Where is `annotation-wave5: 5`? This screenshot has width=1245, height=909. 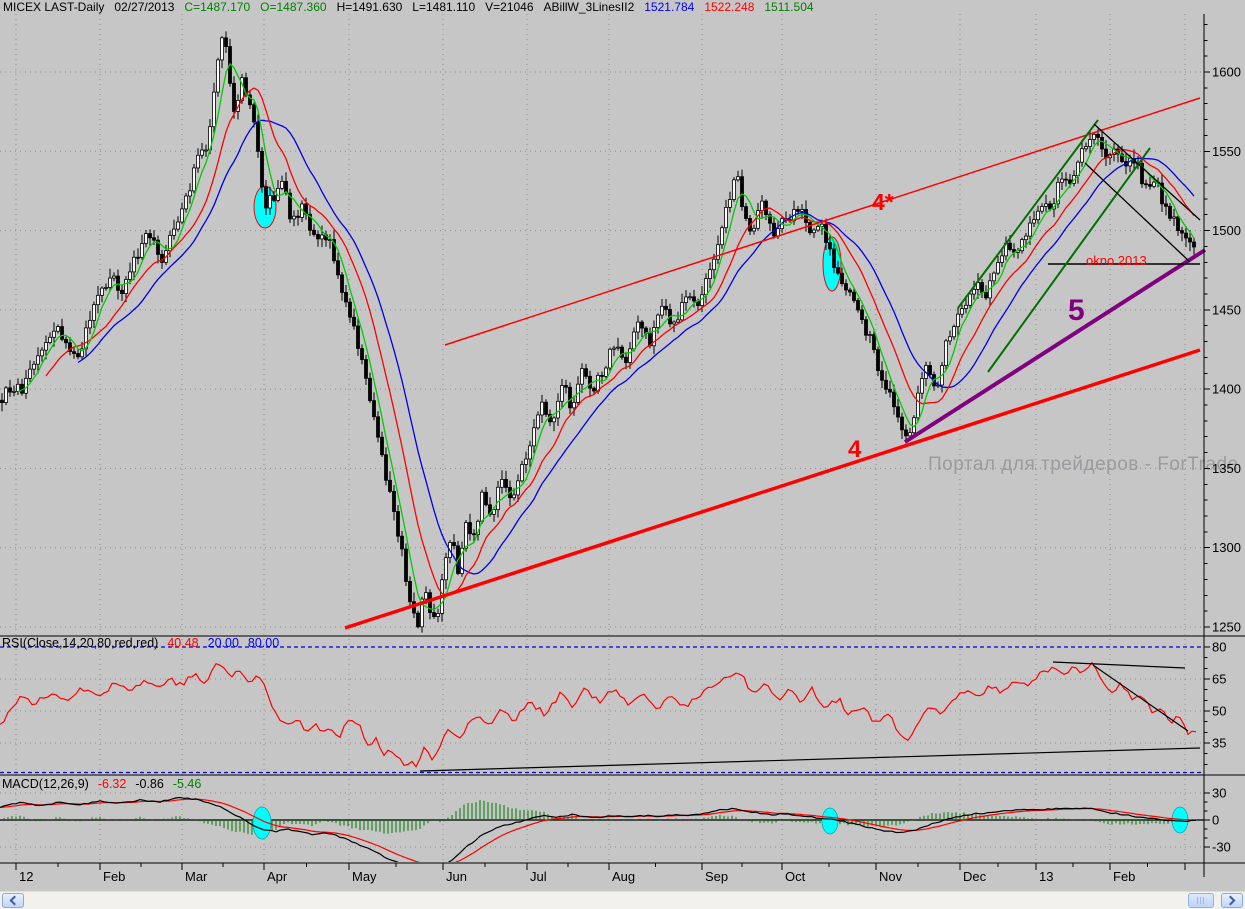
annotation-wave5: 5 is located at coordinates (1076, 310).